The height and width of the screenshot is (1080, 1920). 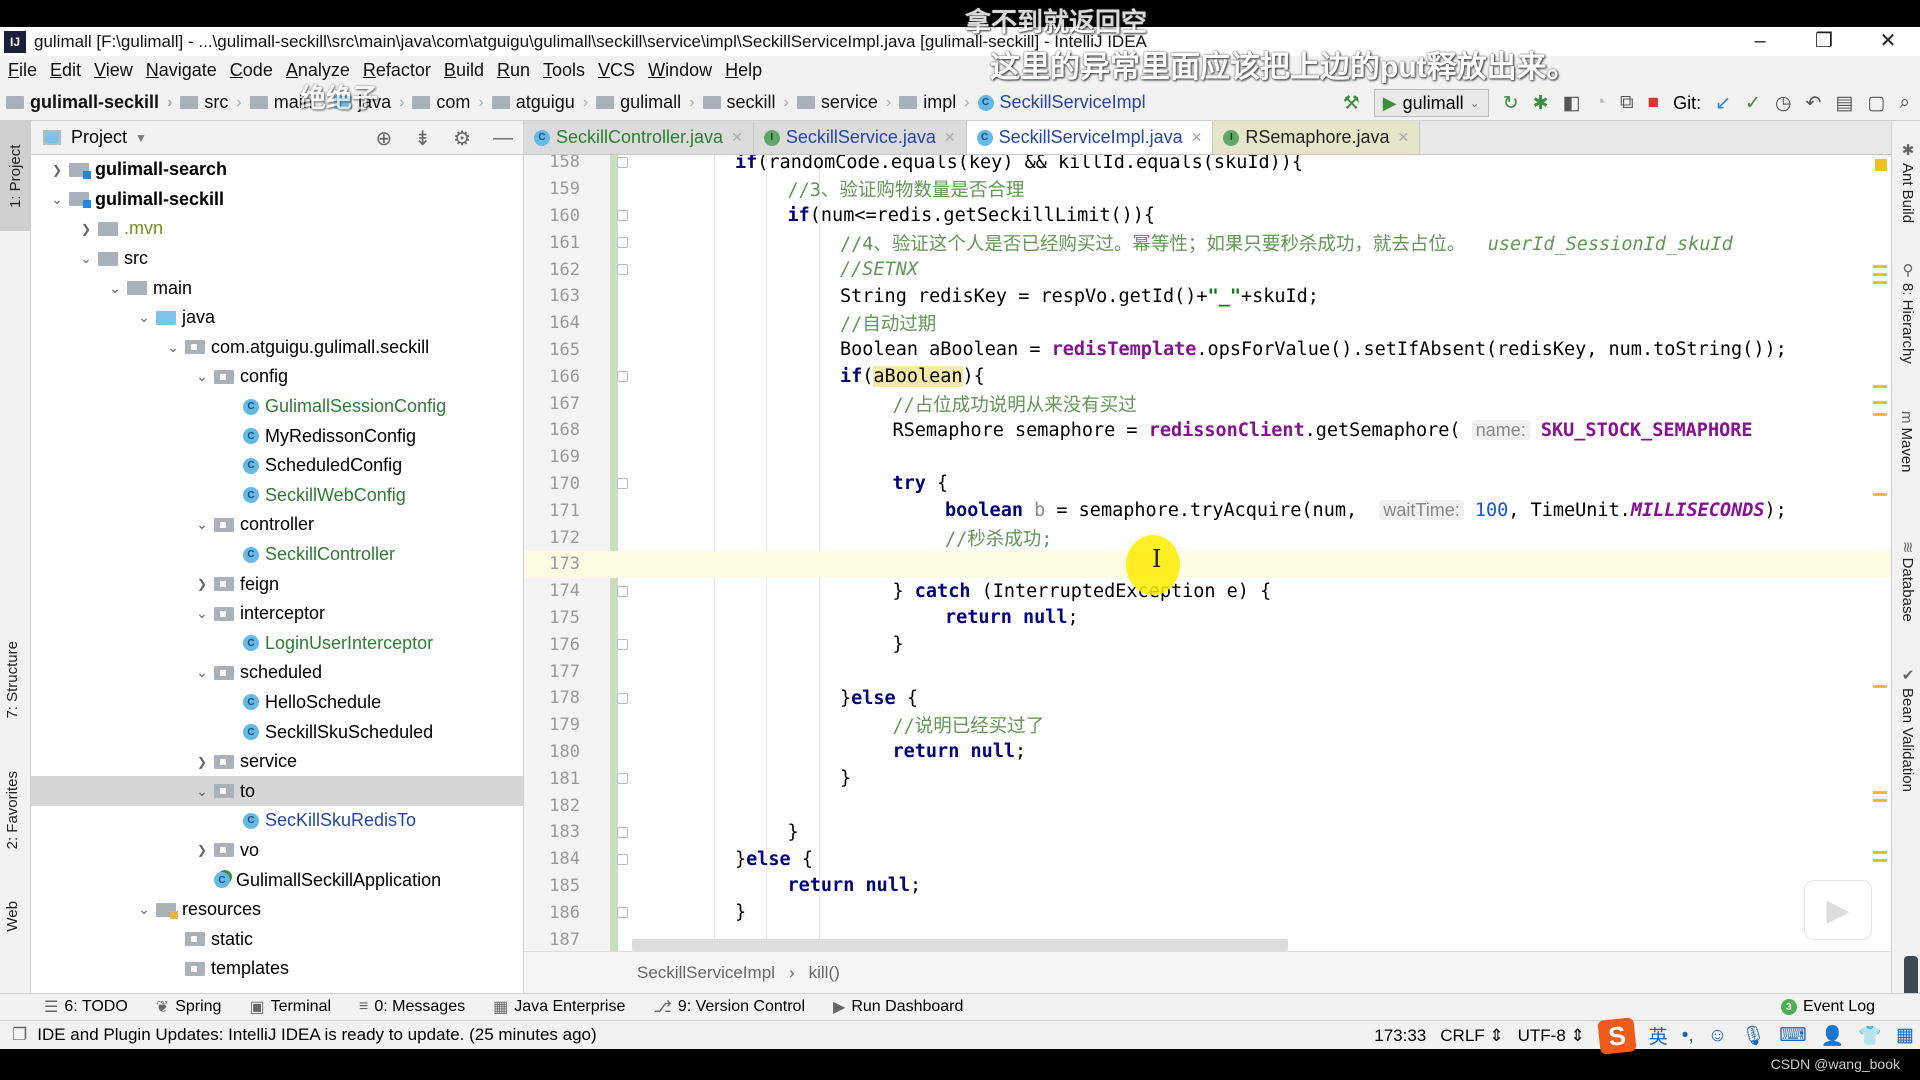 What do you see at coordinates (706, 973) in the screenshot?
I see `breadcrumb-class: SeckillServiceImpl` at bounding box center [706, 973].